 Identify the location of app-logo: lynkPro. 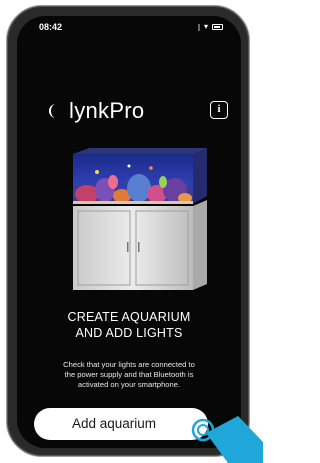
(95, 111).